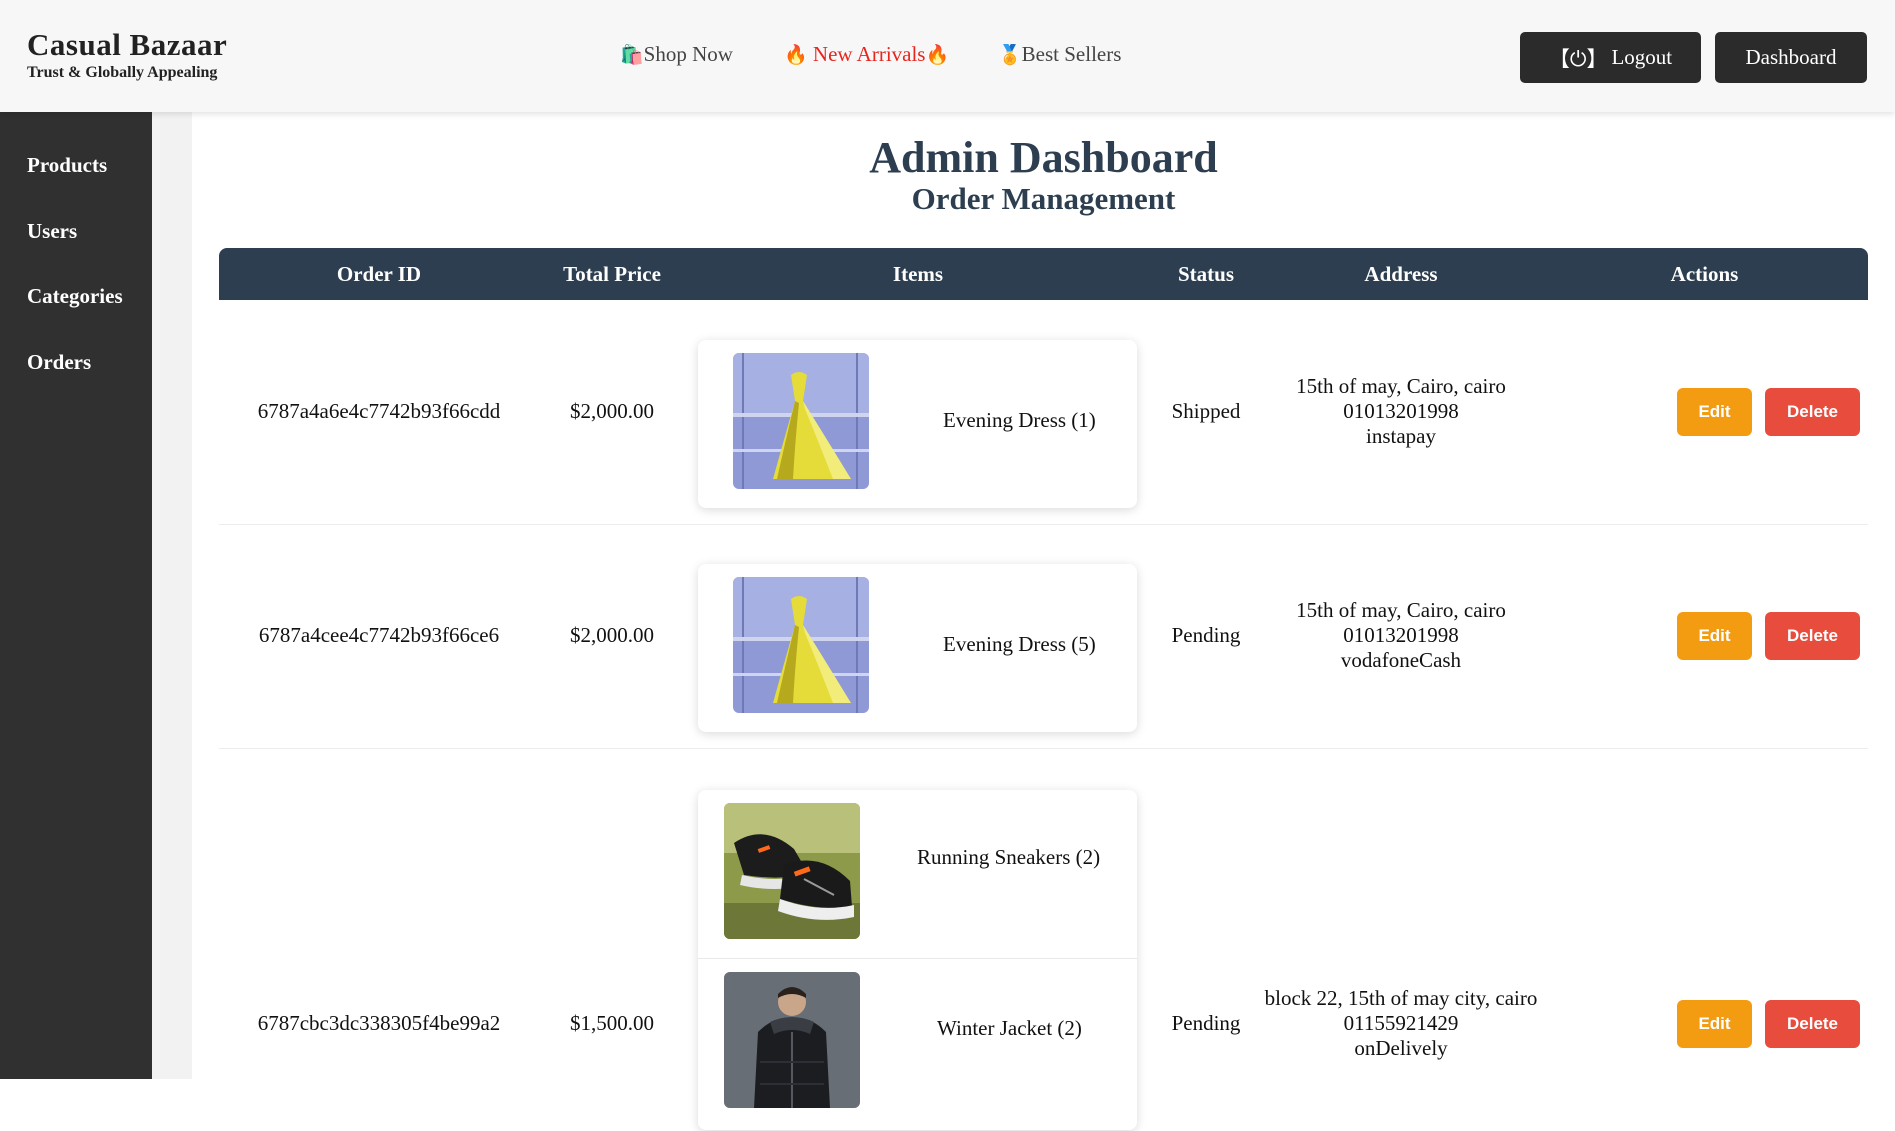 This screenshot has height=1131, width=1895. What do you see at coordinates (1401, 998) in the screenshot?
I see `address-line: block 22, 15th of may city, cairo` at bounding box center [1401, 998].